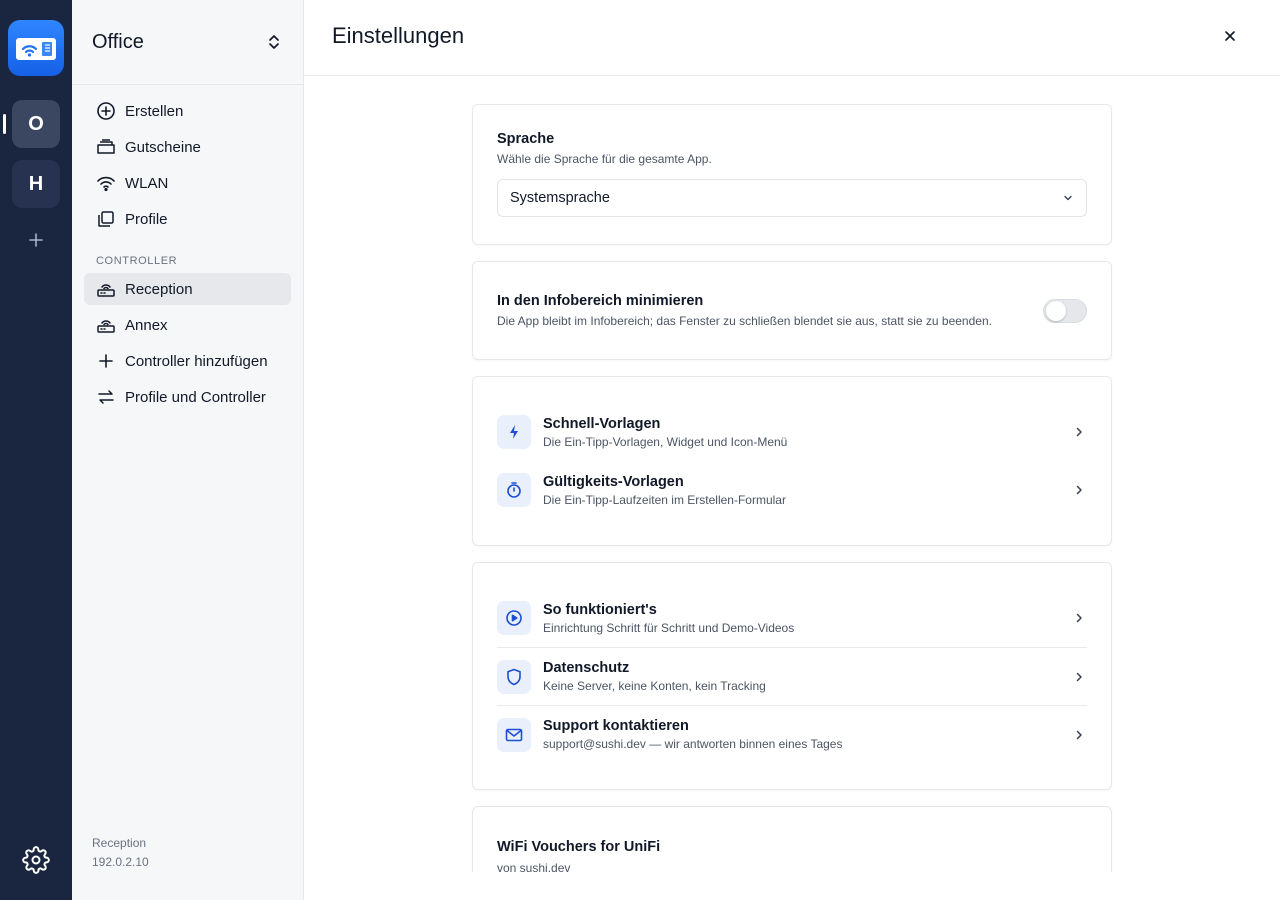 Image resolution: width=1280 pixels, height=900 pixels. Describe the element at coordinates (616, 726) in the screenshot. I see `row-title: Support kontaktieren` at that location.